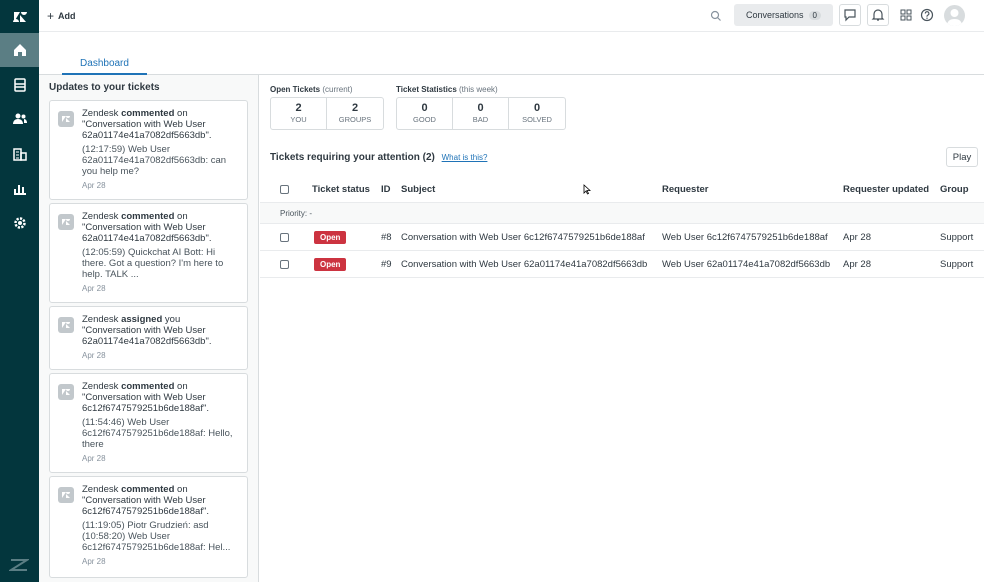 The height and width of the screenshot is (582, 984). What do you see at coordinates (355, 113) in the screenshot?
I see `stat-groups: 2GROUPS` at bounding box center [355, 113].